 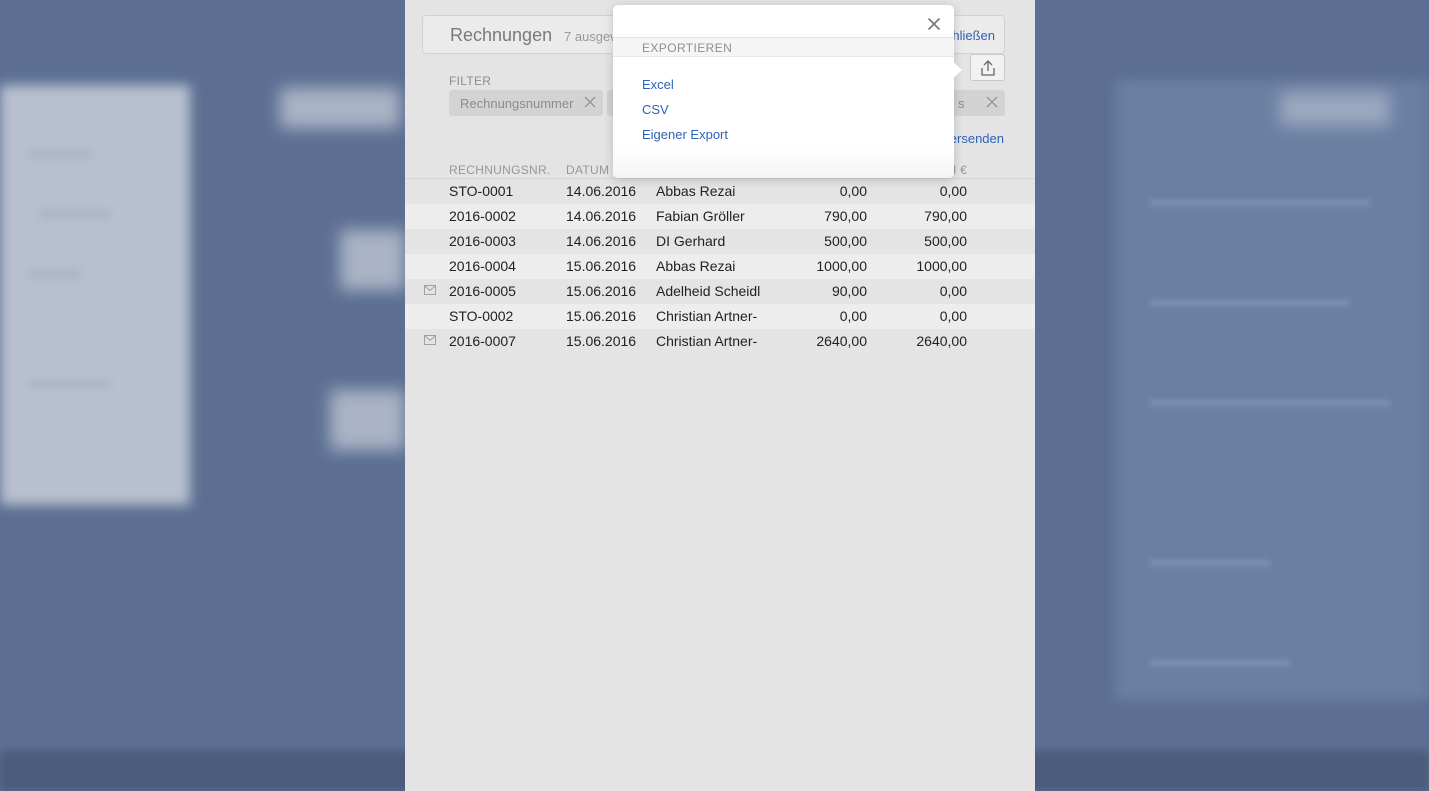 I want to click on invoice-number-cell: 2016-0003, so click(x=482, y=241).